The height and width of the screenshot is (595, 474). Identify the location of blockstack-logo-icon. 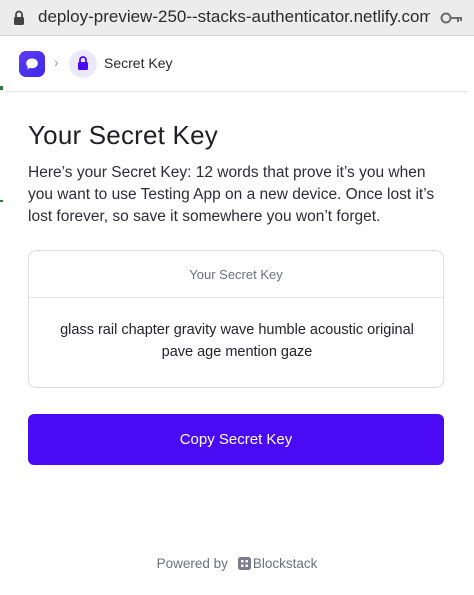
(244, 563).